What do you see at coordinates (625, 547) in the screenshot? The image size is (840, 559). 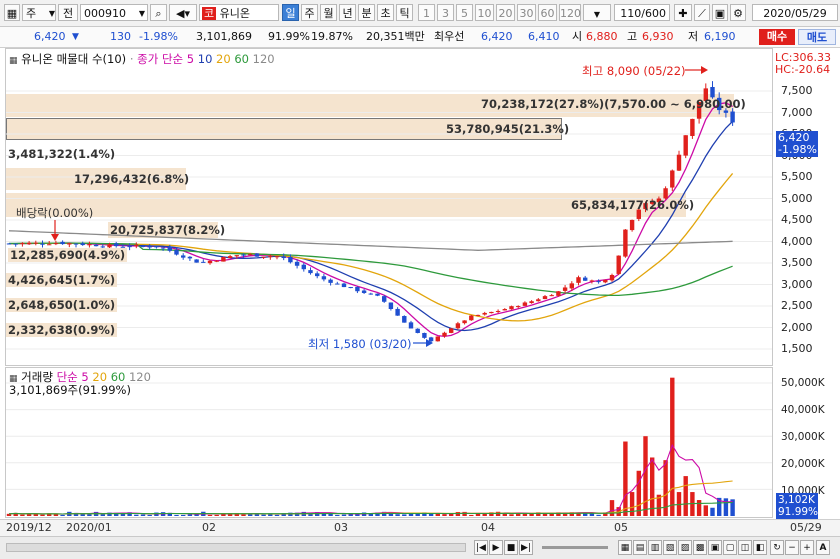 I see `layout-icon: ▦` at bounding box center [625, 547].